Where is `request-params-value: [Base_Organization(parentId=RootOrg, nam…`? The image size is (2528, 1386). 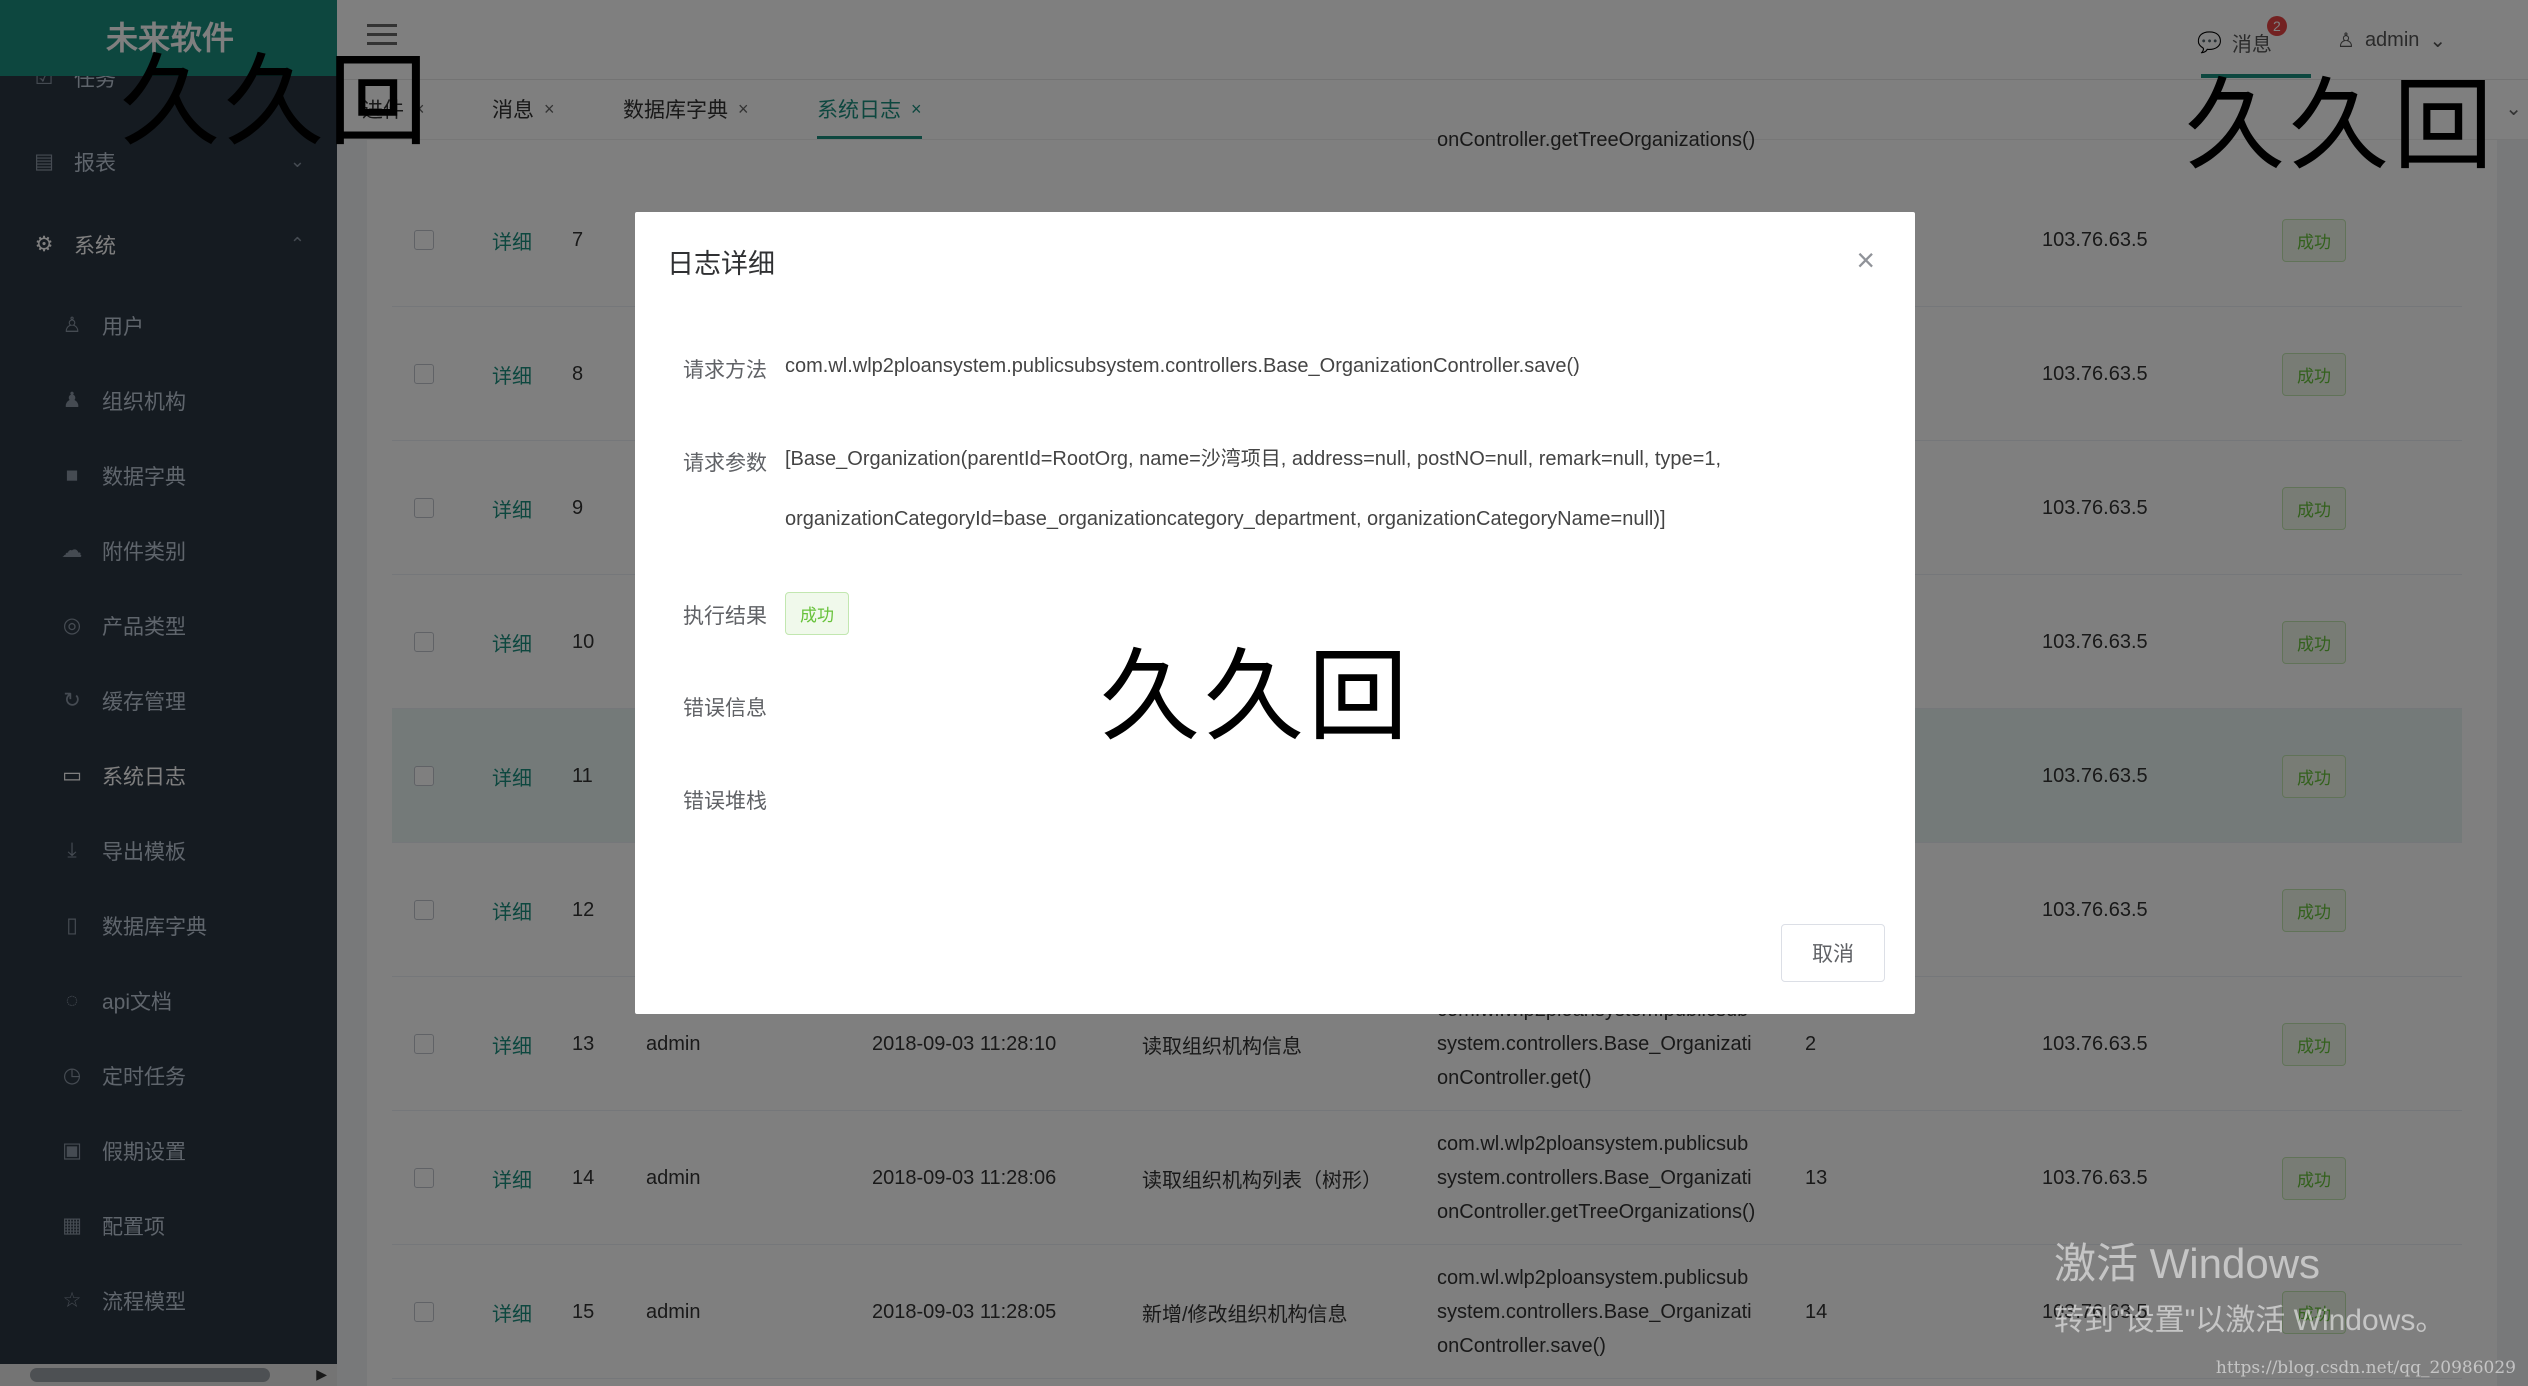
request-params-value: [Base_Organization(parentId=RootOrg, nam… is located at coordinates (1253, 489).